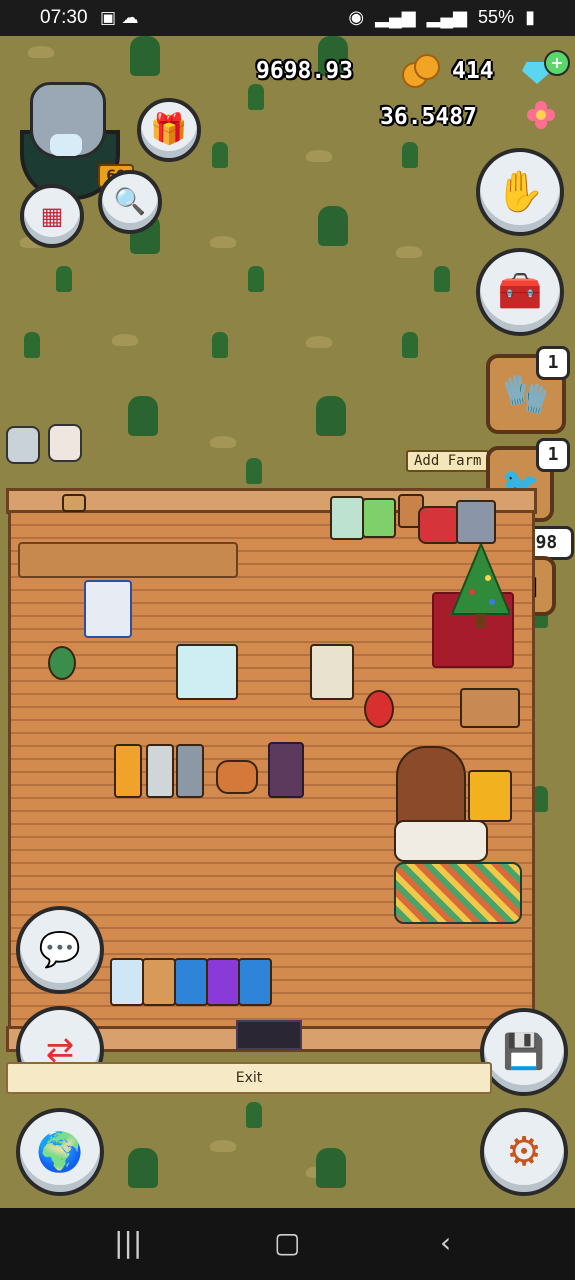  Describe the element at coordinates (379, 518) in the screenshot. I see `plant-shelf-item` at that location.